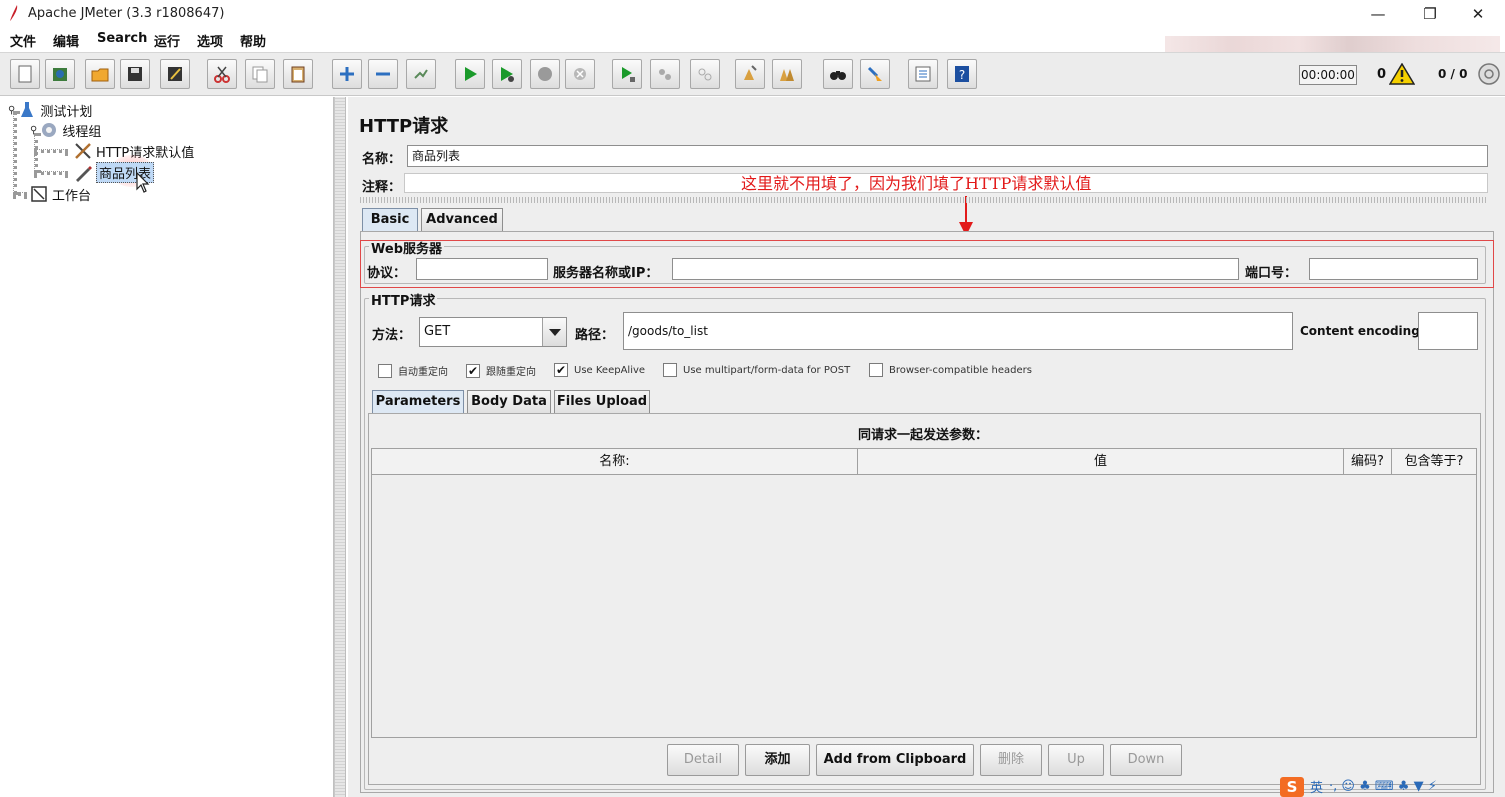 Image resolution: width=1505 pixels, height=797 pixels. What do you see at coordinates (916, 183) in the screenshot?
I see `tutorial-annotation: 这里就不用填了，因为我们填了HTTP请求默认值` at bounding box center [916, 183].